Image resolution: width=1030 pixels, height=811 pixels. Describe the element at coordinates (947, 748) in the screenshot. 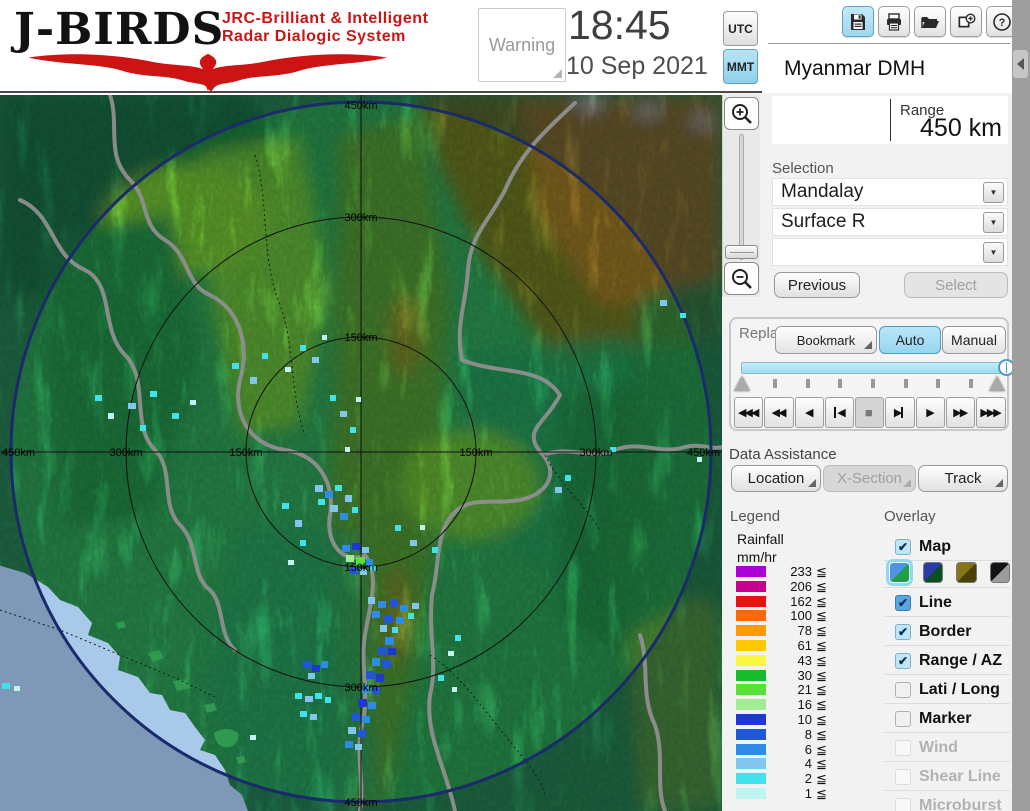

I see `overlay-item-wind: Wind` at that location.